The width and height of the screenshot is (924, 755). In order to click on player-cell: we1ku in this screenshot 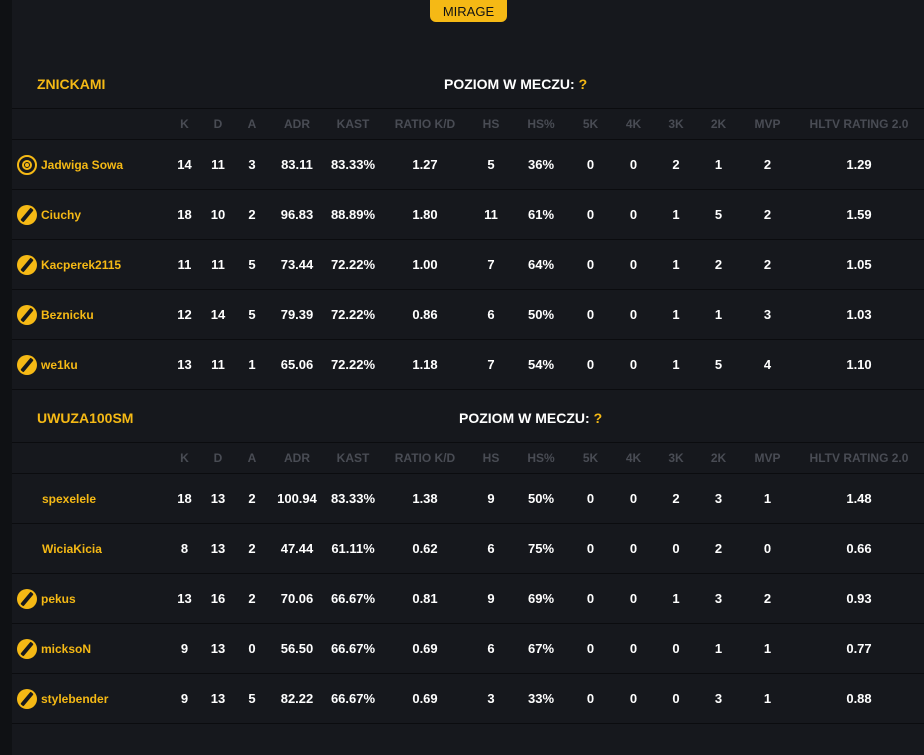, I will do `click(90, 364)`.